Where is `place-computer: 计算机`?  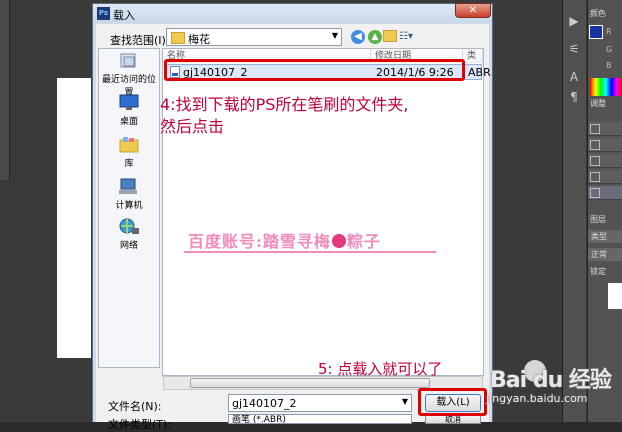
place-computer: 计算机 is located at coordinates (129, 194).